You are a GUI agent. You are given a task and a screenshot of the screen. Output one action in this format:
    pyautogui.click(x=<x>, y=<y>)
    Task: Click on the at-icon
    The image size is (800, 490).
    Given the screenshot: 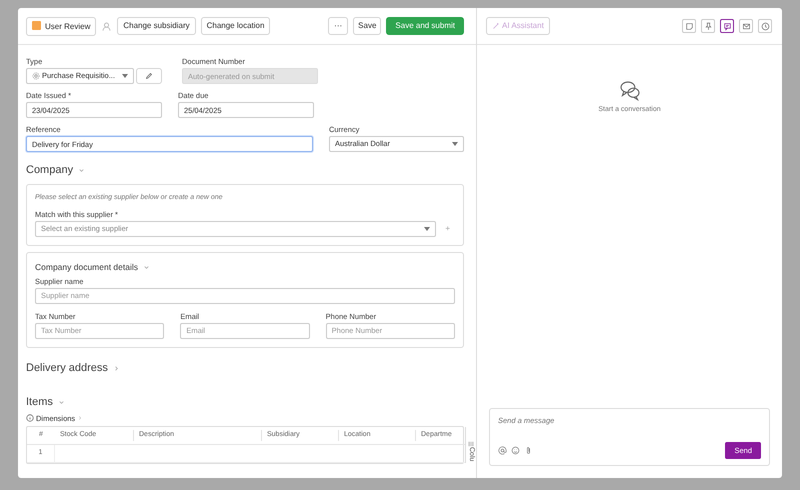 What is the action you would take?
    pyautogui.click(x=502, y=450)
    